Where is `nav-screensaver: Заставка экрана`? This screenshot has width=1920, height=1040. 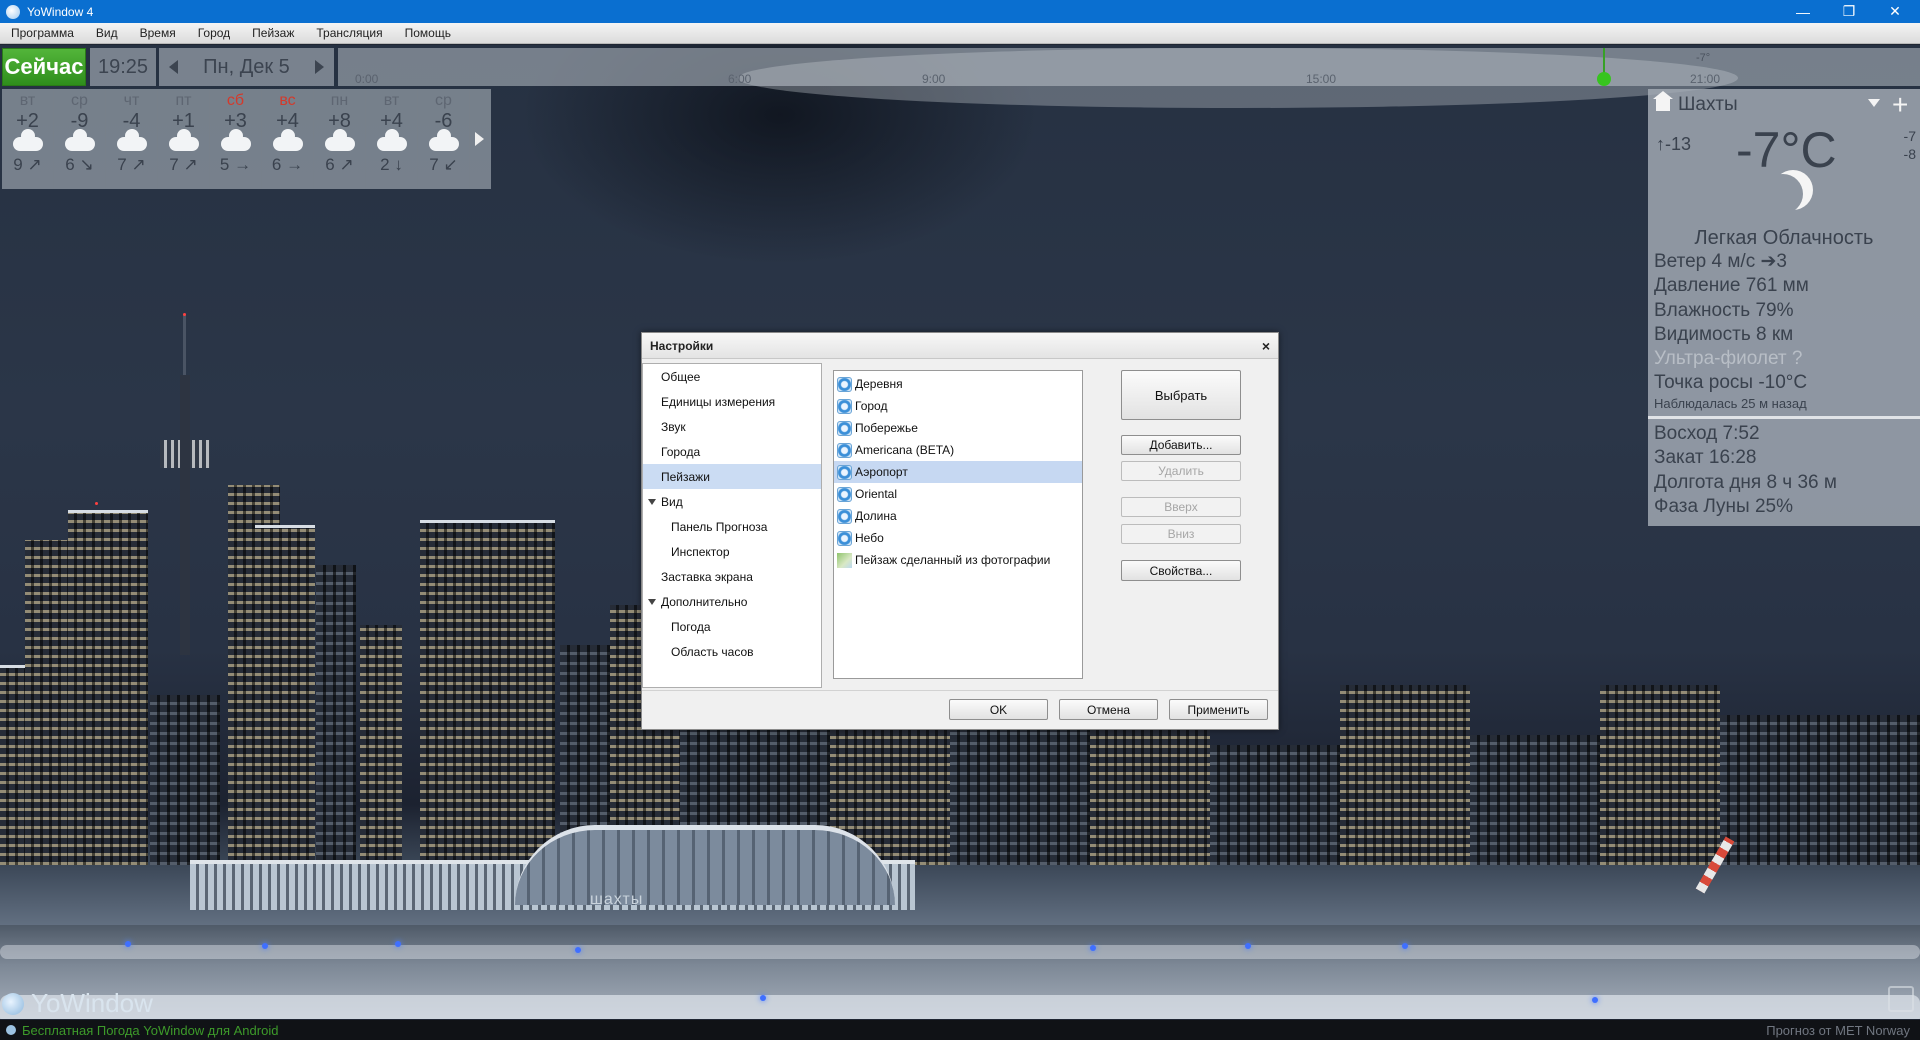
nav-screensaver: Заставка экрана is located at coordinates (732, 576).